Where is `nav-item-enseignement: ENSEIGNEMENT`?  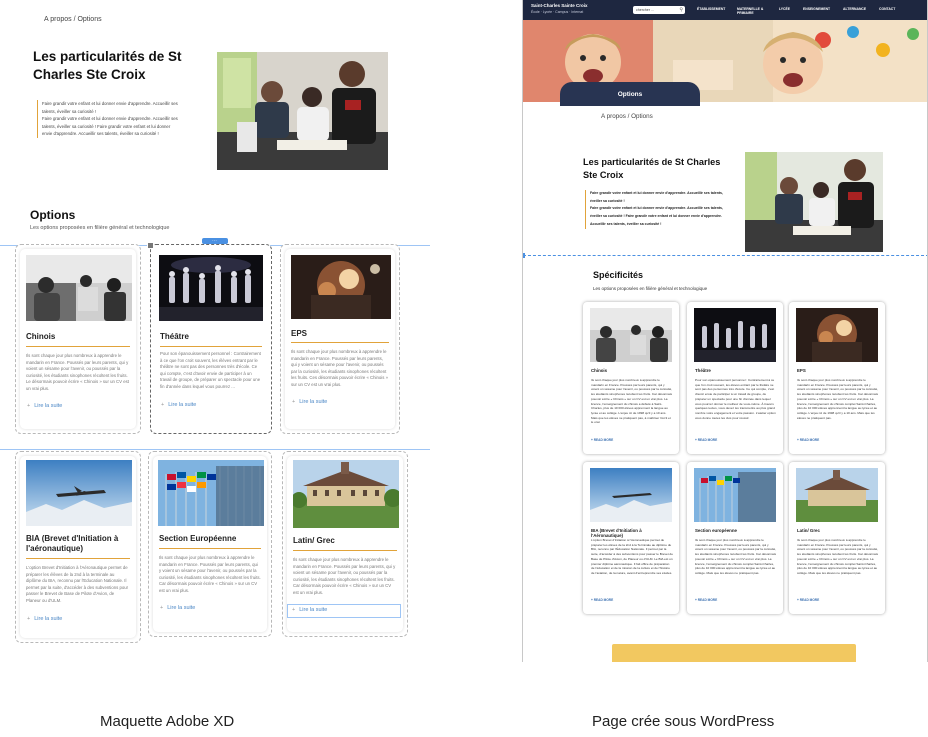
nav-item-enseignement: ENSEIGNEMENT is located at coordinates (820, 9).